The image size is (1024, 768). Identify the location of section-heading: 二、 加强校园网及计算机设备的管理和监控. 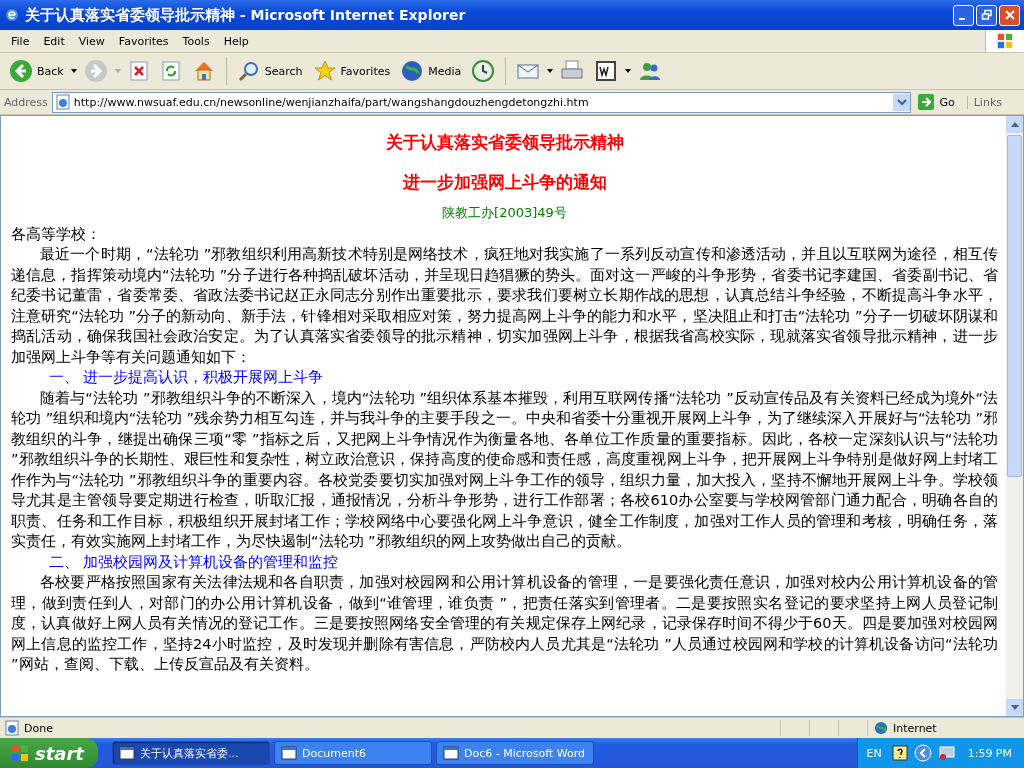
(193, 562).